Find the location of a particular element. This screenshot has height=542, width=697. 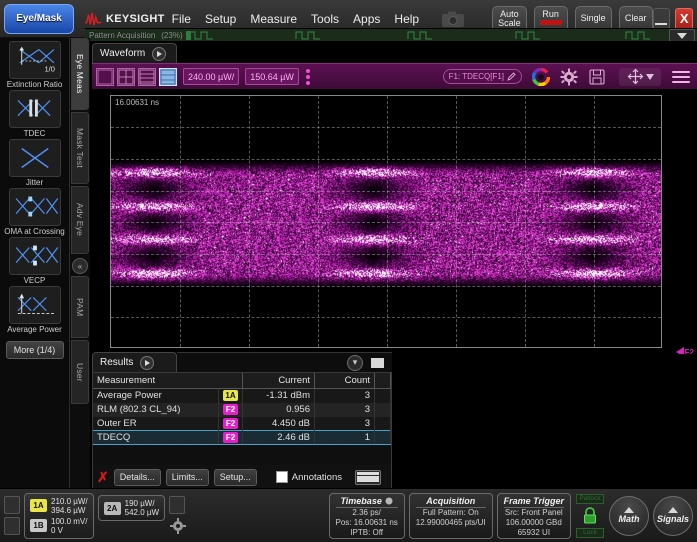

waveform-play-icon is located at coordinates (159, 53).